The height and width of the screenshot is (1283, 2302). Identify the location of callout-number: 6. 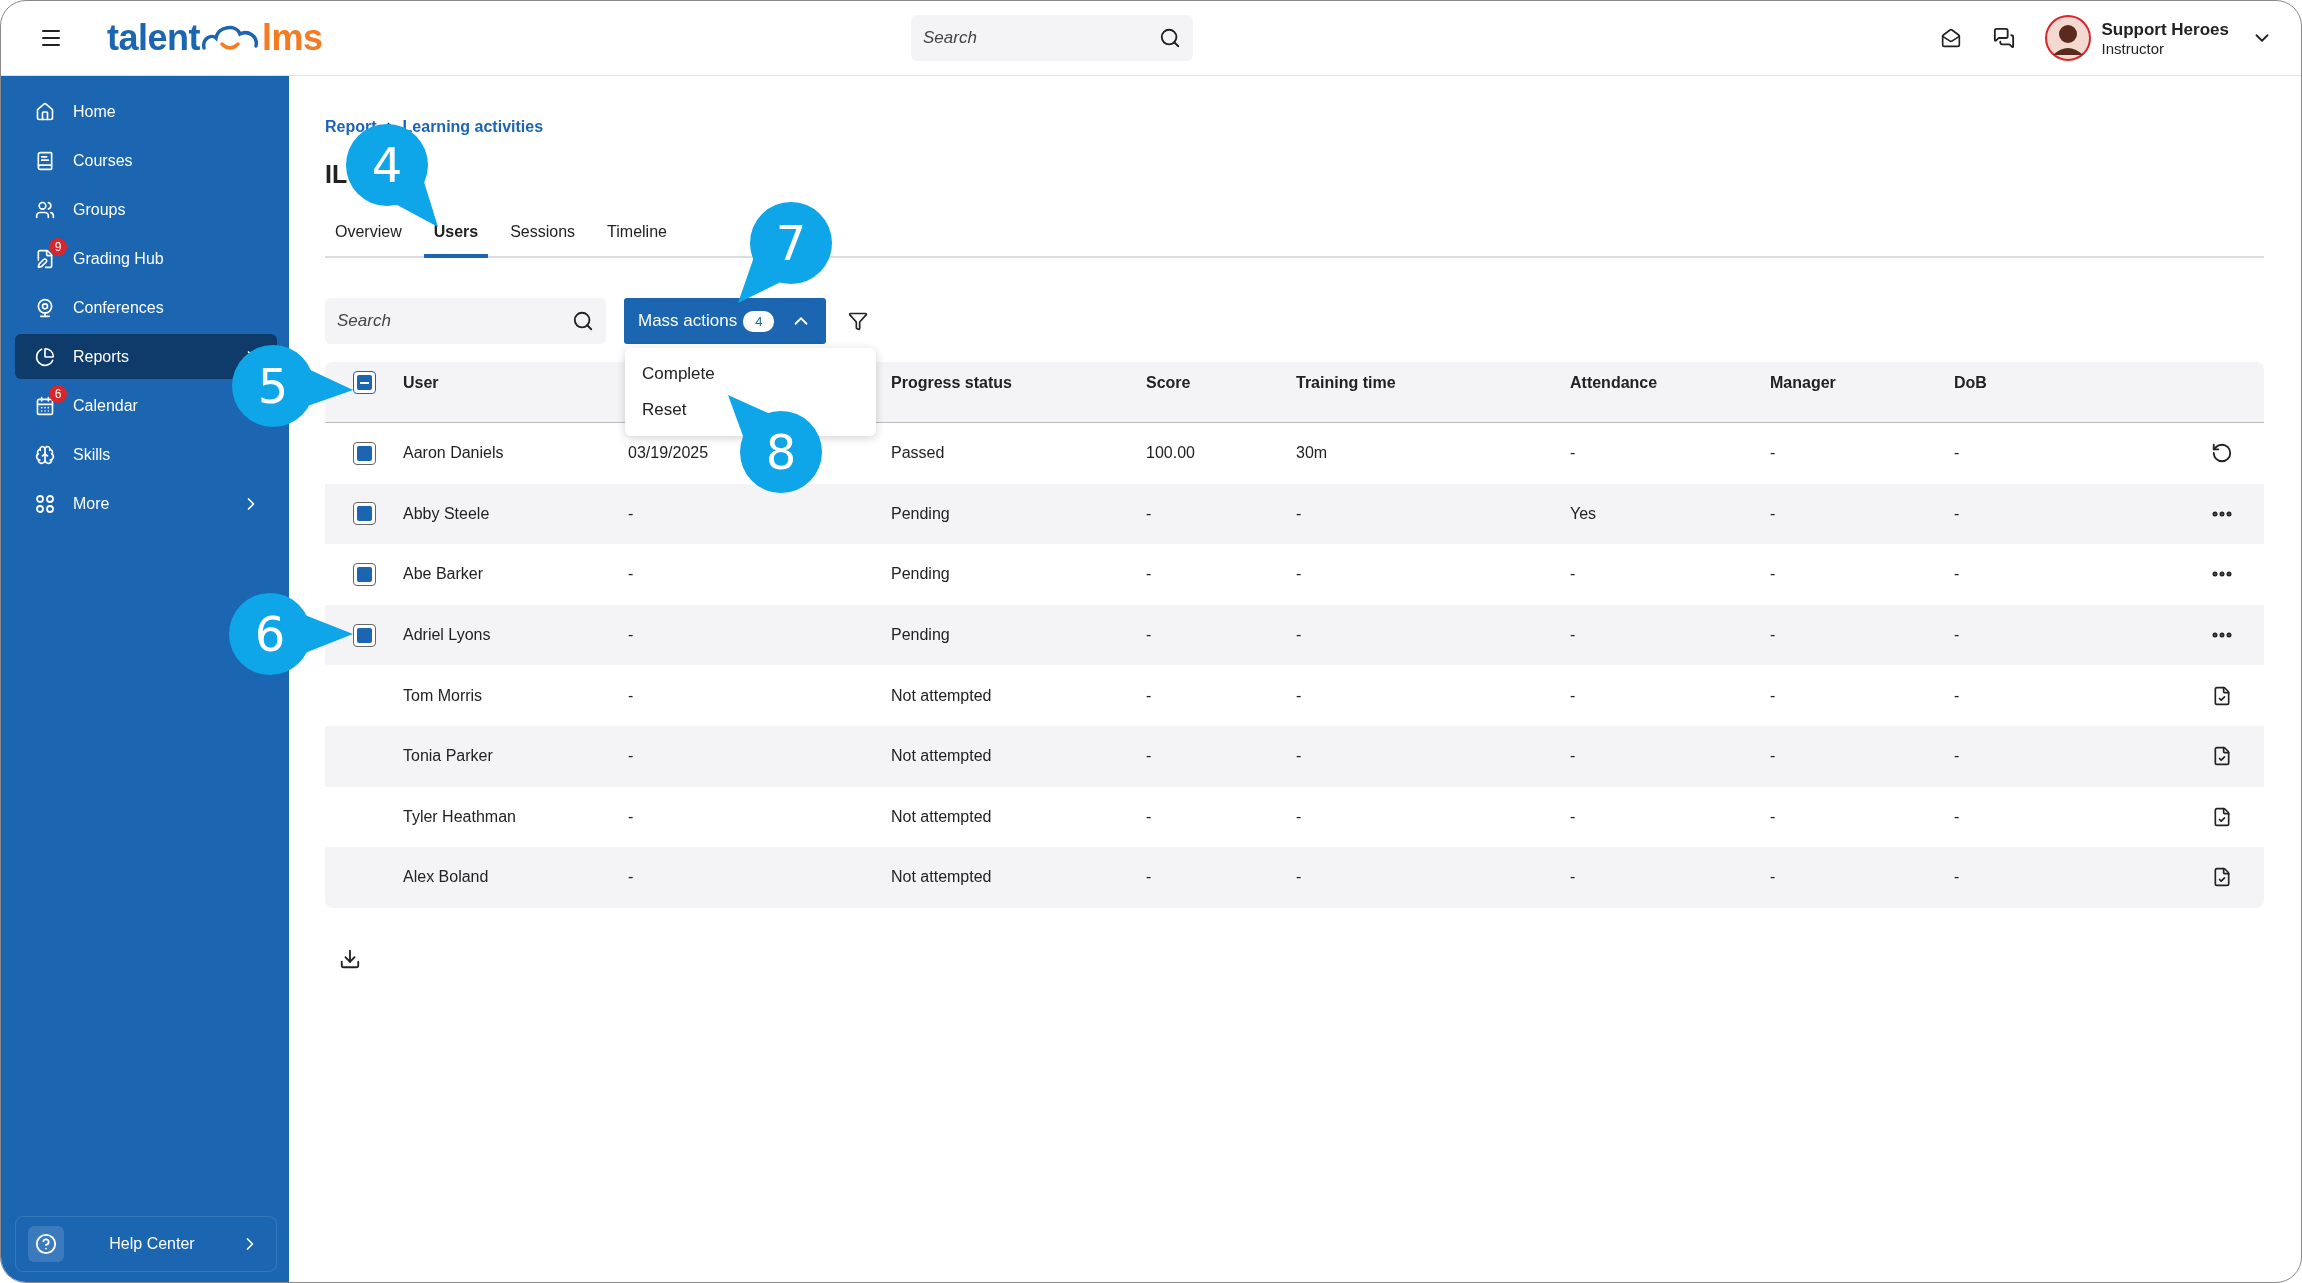
(270, 634).